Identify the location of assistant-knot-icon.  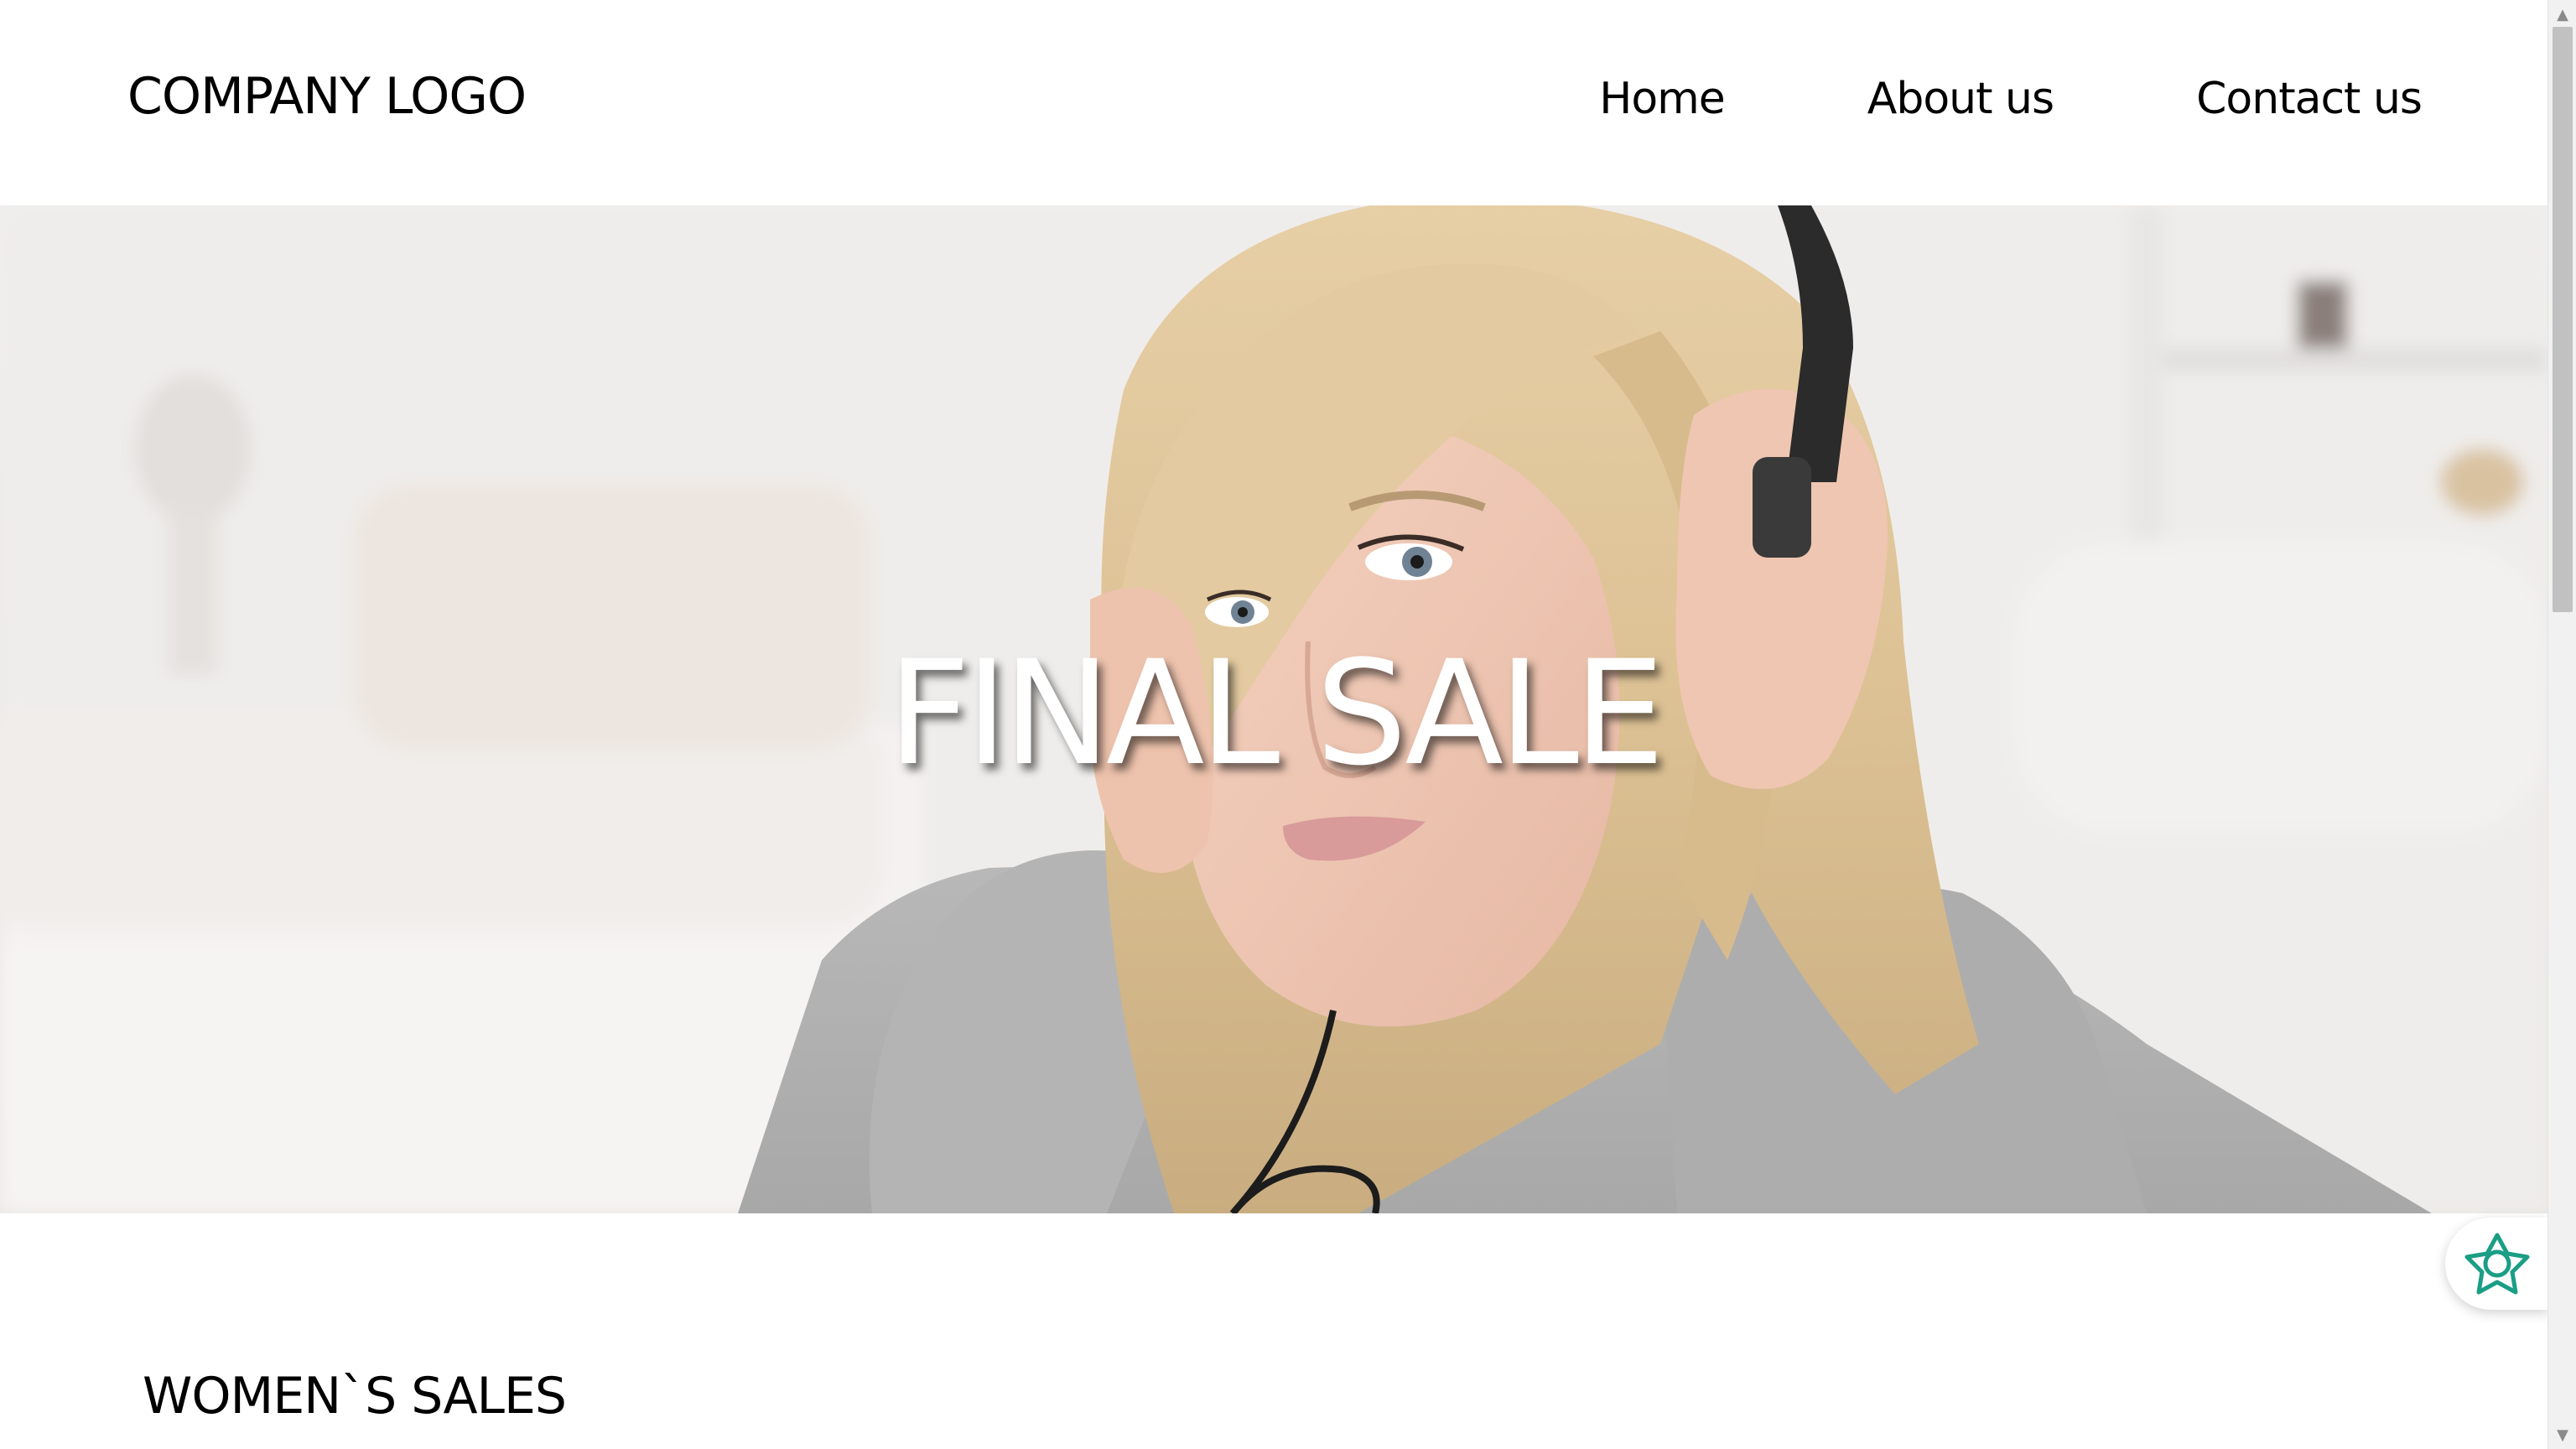
(2497, 1264).